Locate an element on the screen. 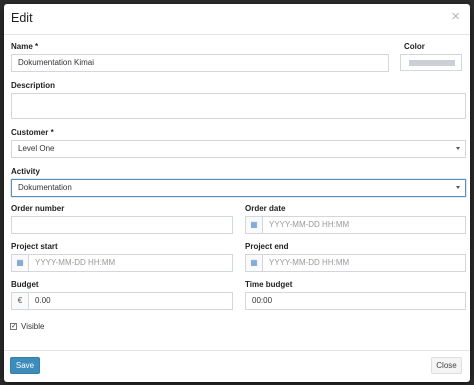 This screenshot has width=474, height=385. budget-label: Budget is located at coordinates (25, 284).